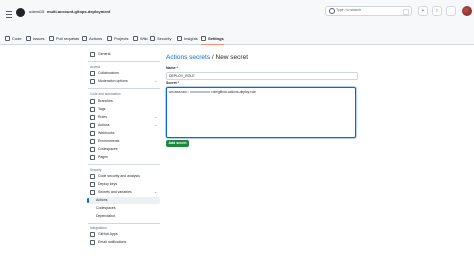 The width and height of the screenshot is (474, 266). Describe the element at coordinates (233, 92) in the screenshot. I see `secret-suffix: :role/github-actions-deploy-role` at that location.